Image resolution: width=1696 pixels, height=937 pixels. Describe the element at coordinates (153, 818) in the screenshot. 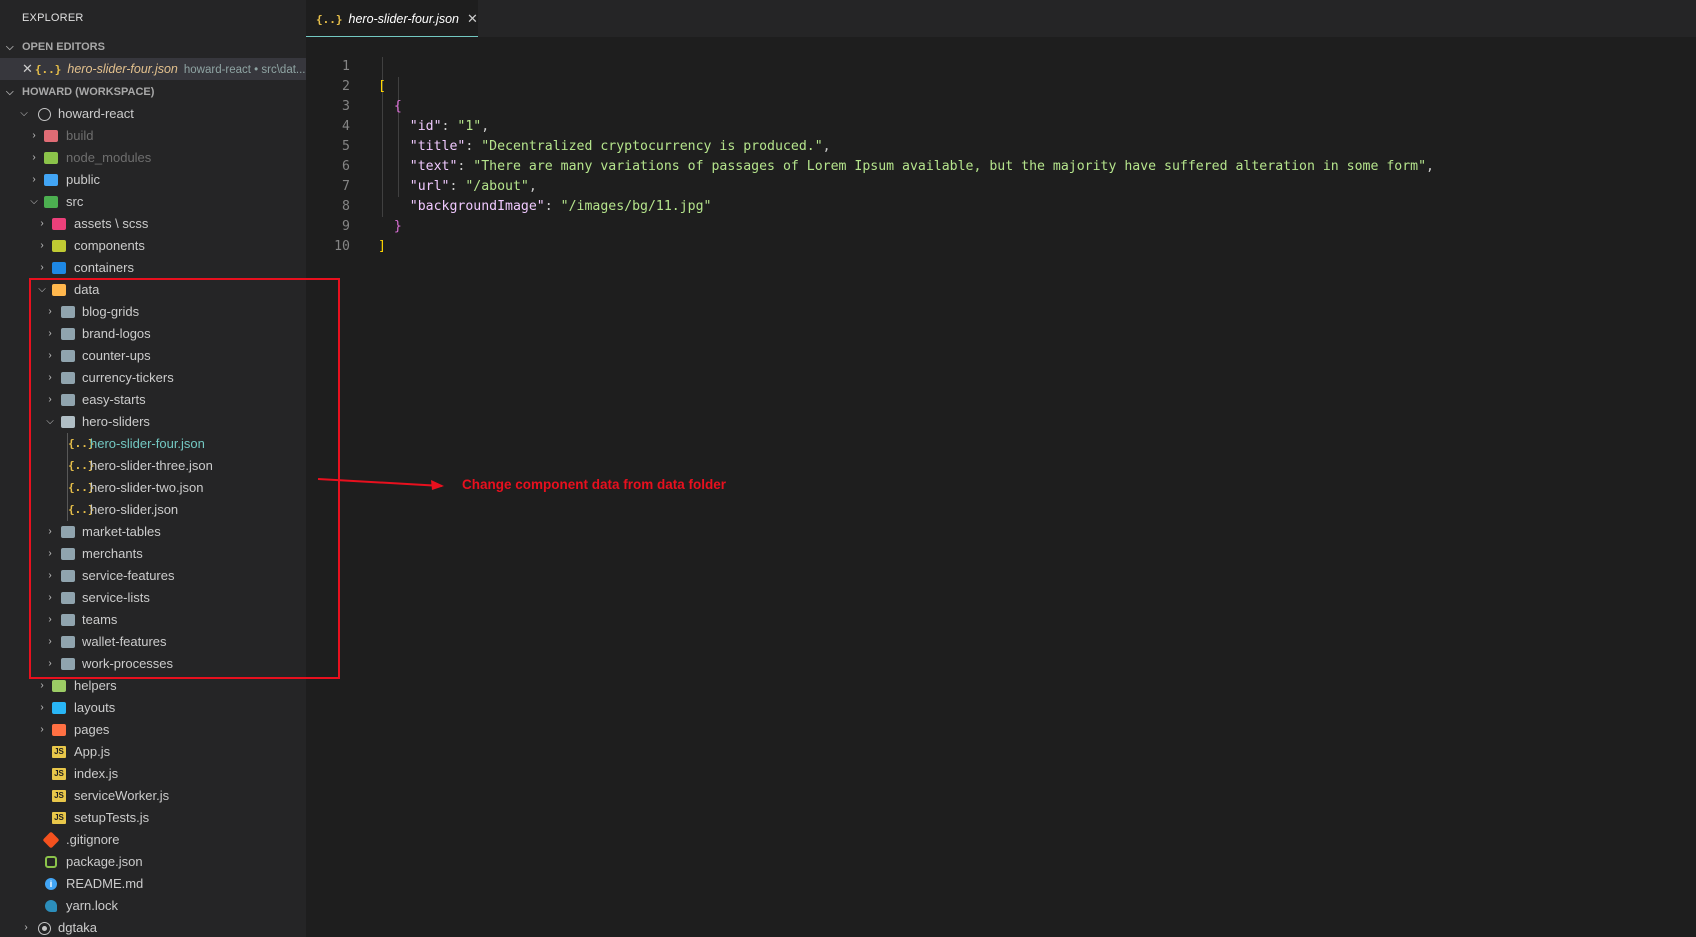

I see `tree-item-setup-tests: JS setupTests.js` at that location.